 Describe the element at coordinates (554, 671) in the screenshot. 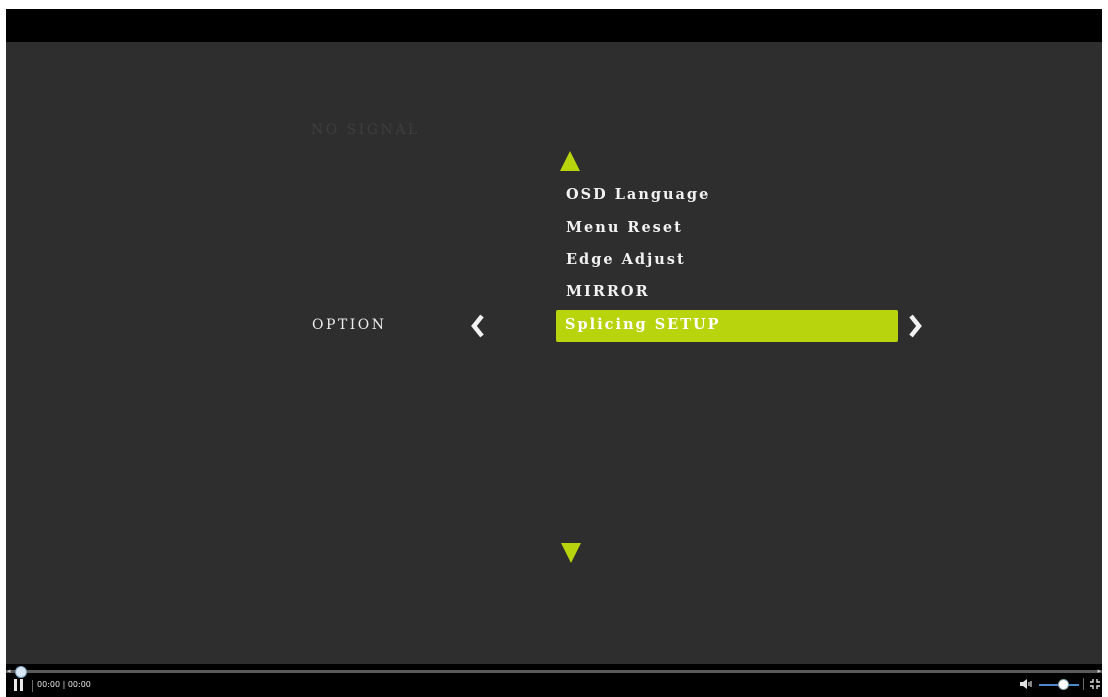

I see `seek-bar` at that location.